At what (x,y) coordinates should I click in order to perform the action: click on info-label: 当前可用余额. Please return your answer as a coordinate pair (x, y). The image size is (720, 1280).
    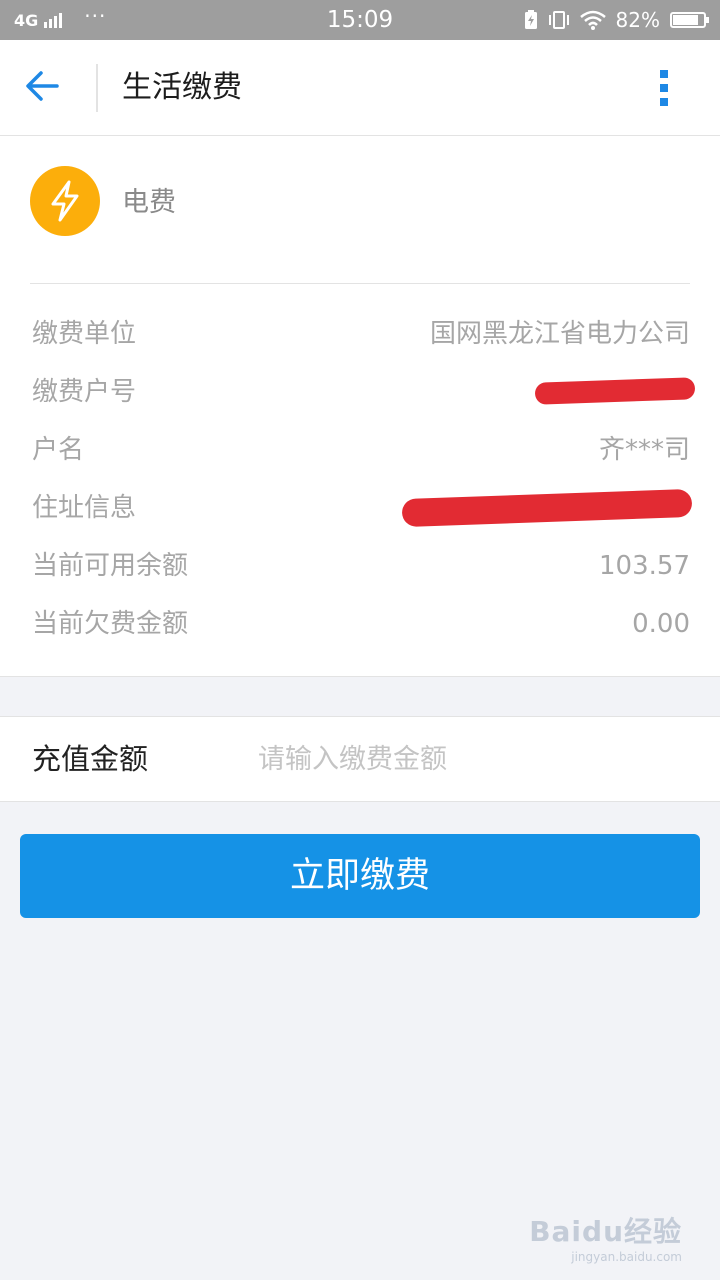
    Looking at the image, I should click on (110, 566).